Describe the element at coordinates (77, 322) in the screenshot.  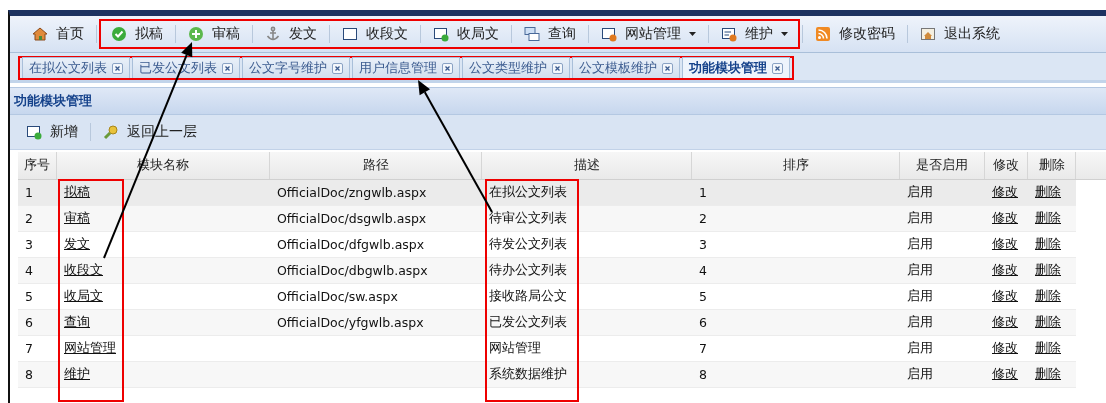
I see `table-link: 查询` at that location.